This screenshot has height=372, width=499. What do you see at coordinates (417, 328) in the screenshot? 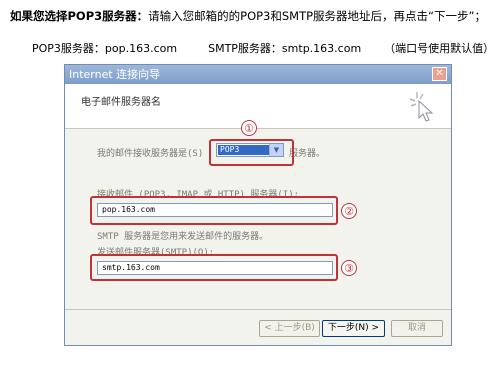
I see `cancel-button: 取消` at bounding box center [417, 328].